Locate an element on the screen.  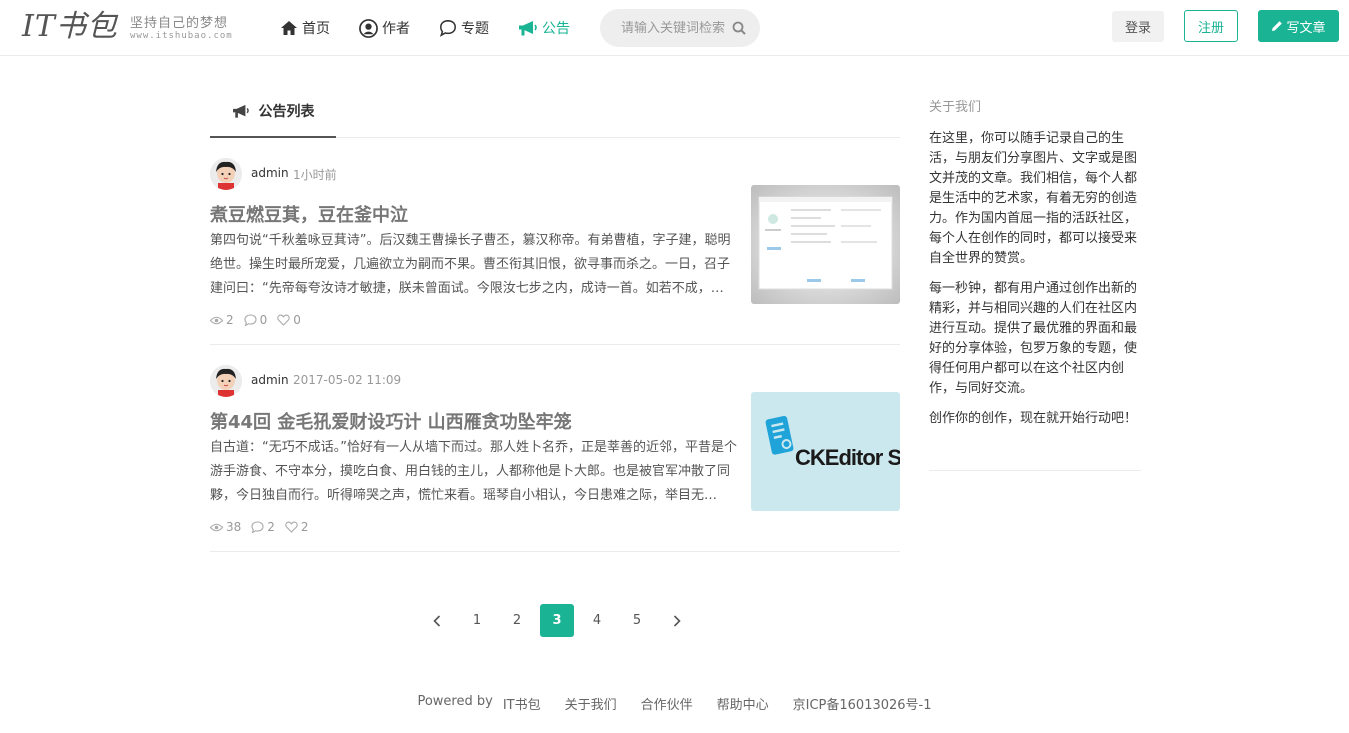
like-count: 2 is located at coordinates (297, 527).